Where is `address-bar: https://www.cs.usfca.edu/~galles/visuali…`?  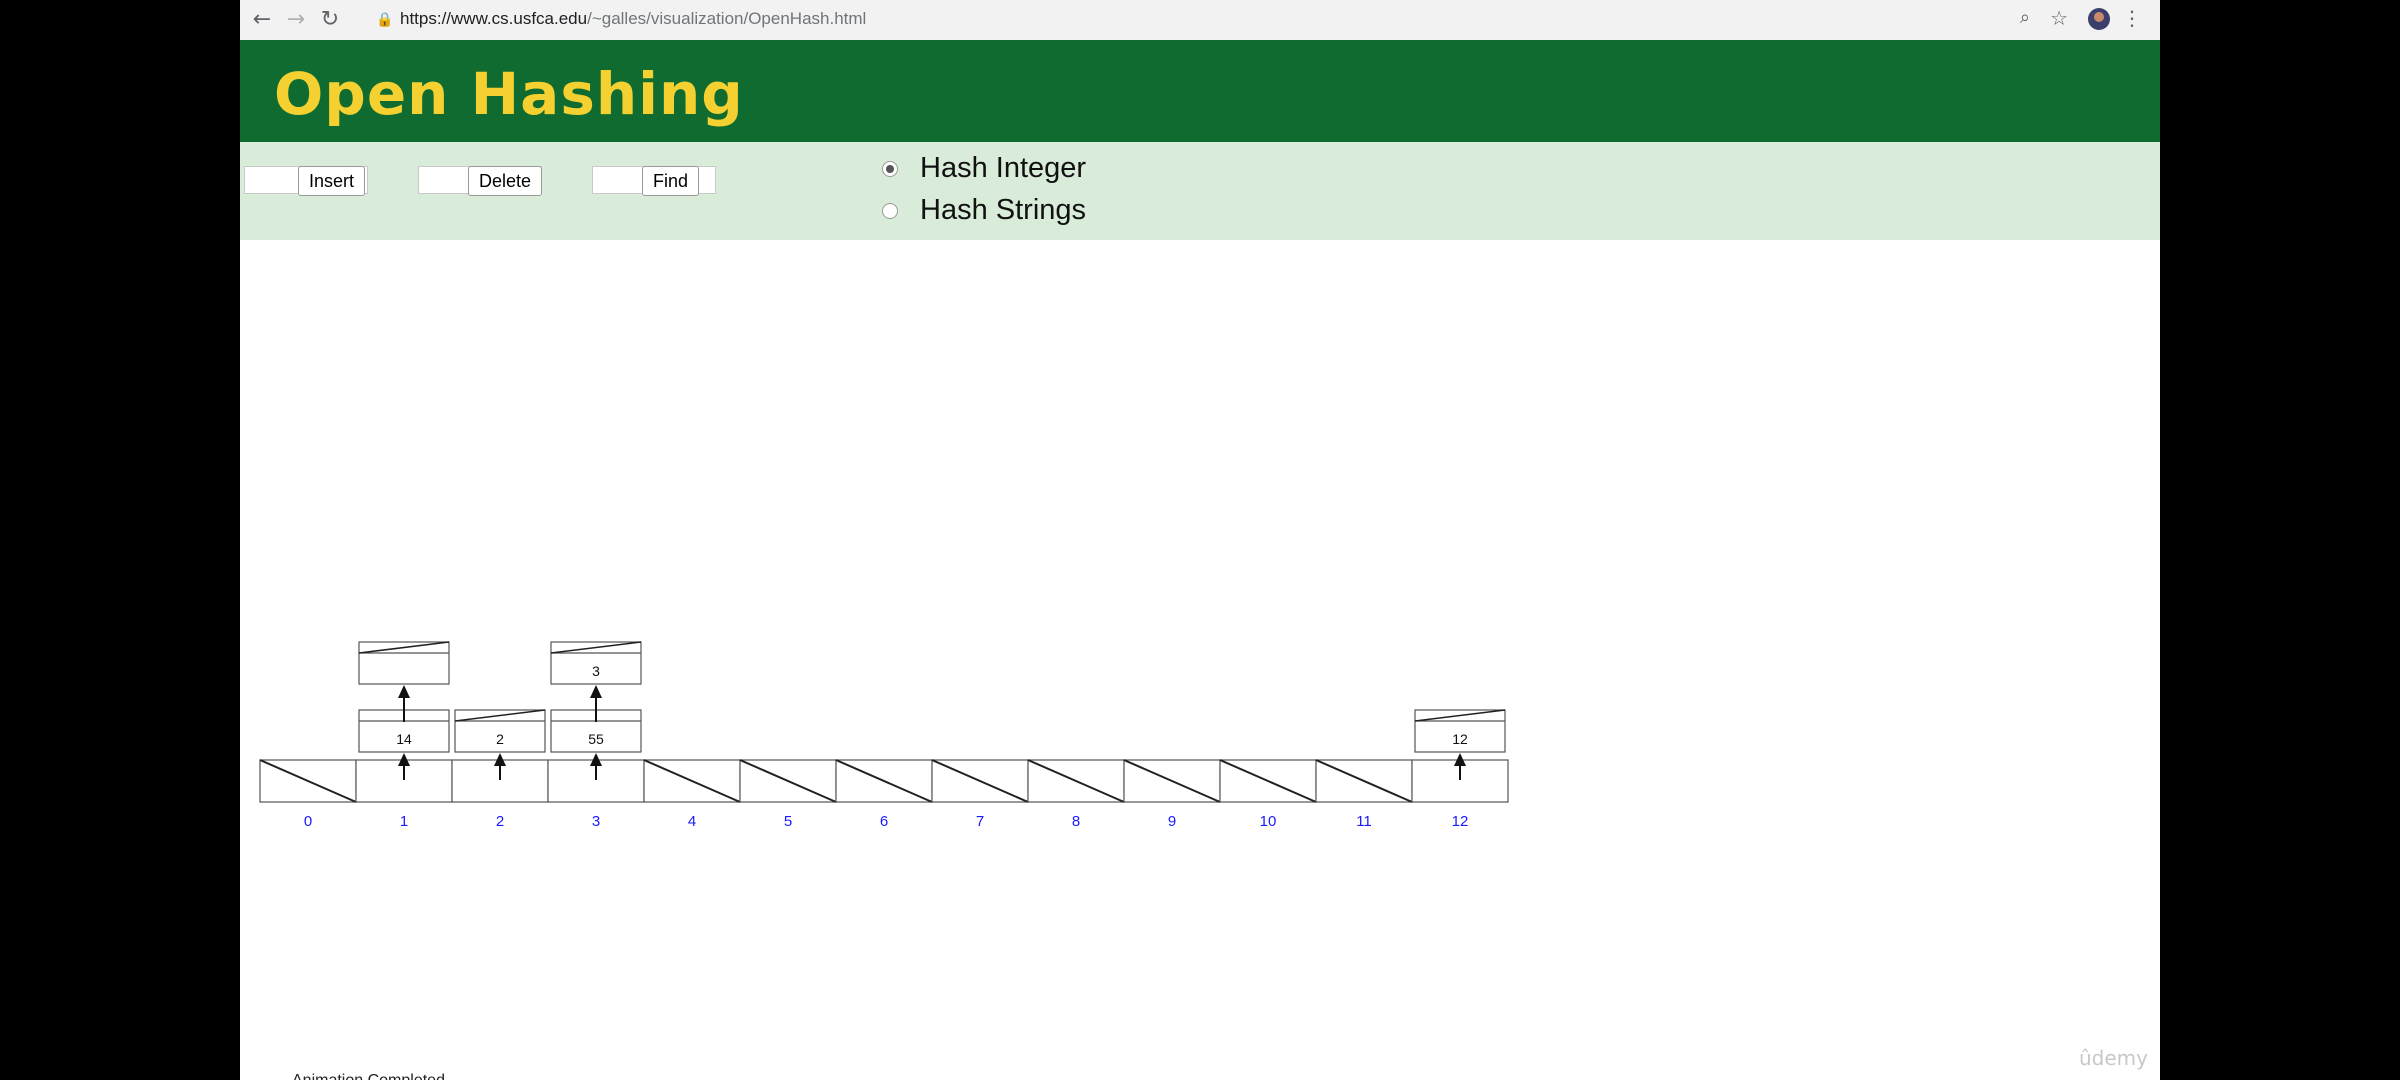
address-bar: https://www.cs.usfca.edu/~galles/visuali… is located at coordinates (633, 19).